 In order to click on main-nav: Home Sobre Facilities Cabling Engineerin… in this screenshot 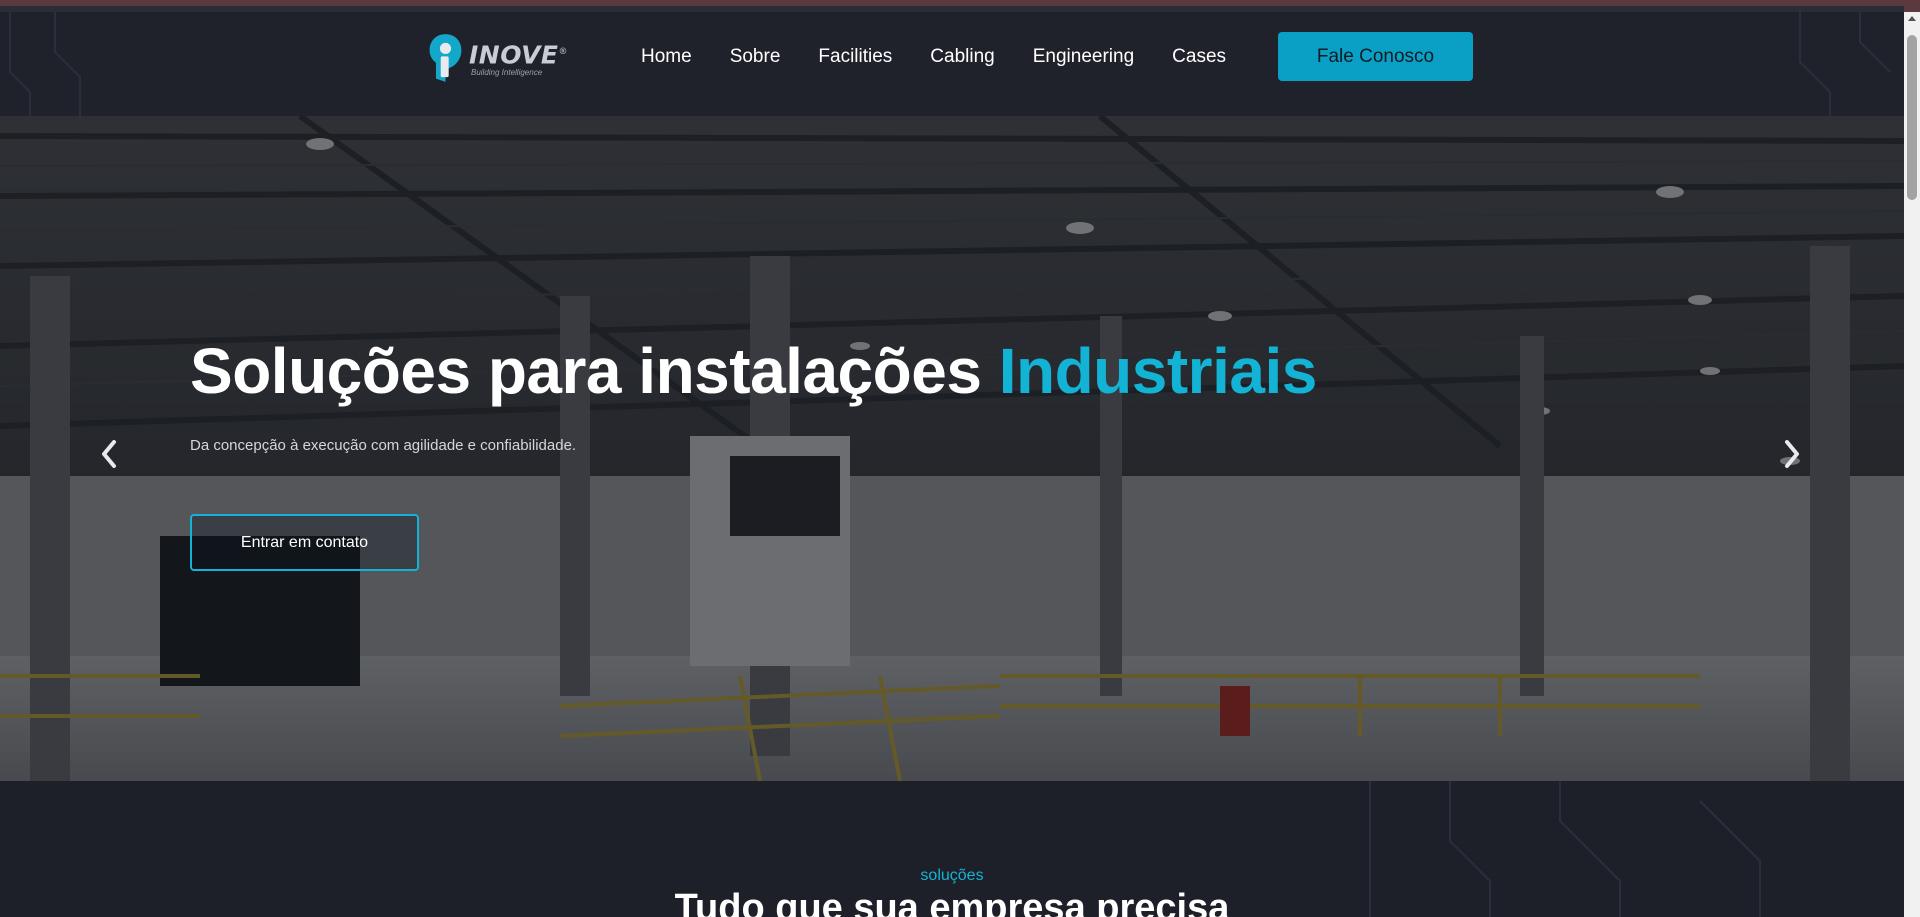, I will do `click(933, 57)`.